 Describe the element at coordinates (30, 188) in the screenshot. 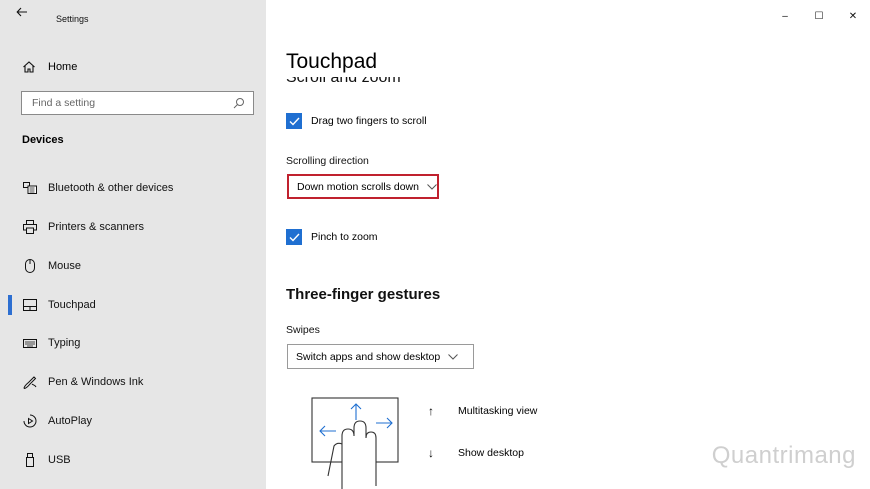

I see `bluetooth-devices-icon` at that location.